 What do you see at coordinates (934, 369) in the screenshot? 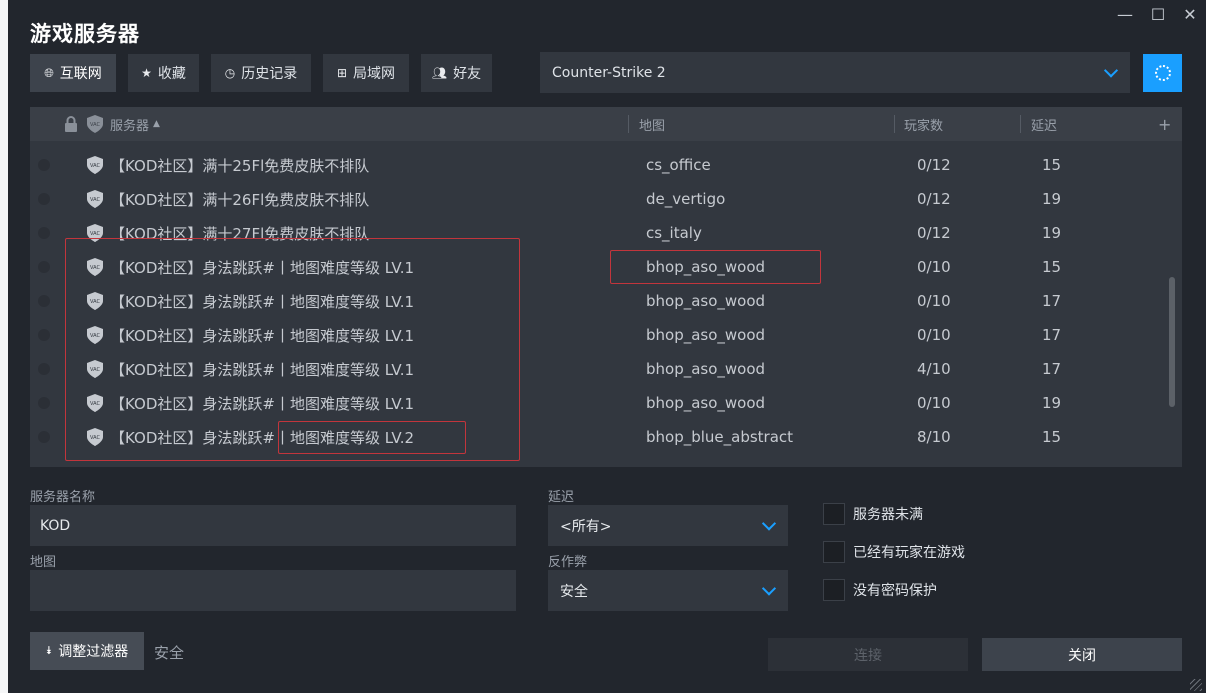
I see `server-players: 4/10` at bounding box center [934, 369].